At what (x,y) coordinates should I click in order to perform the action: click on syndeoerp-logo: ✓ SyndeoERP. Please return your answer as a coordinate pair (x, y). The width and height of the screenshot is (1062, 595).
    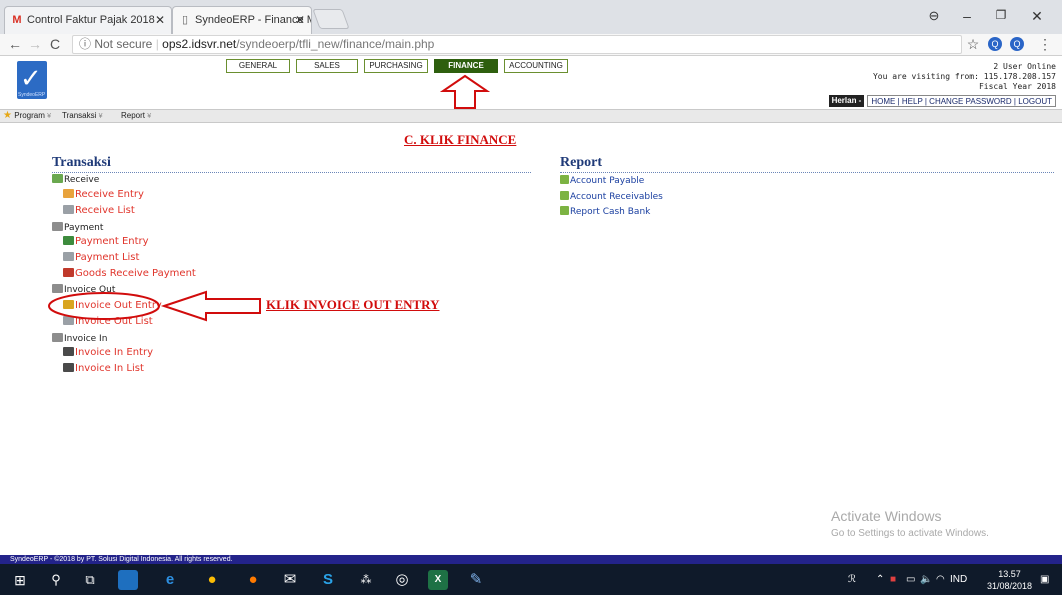
    Looking at the image, I should click on (32, 80).